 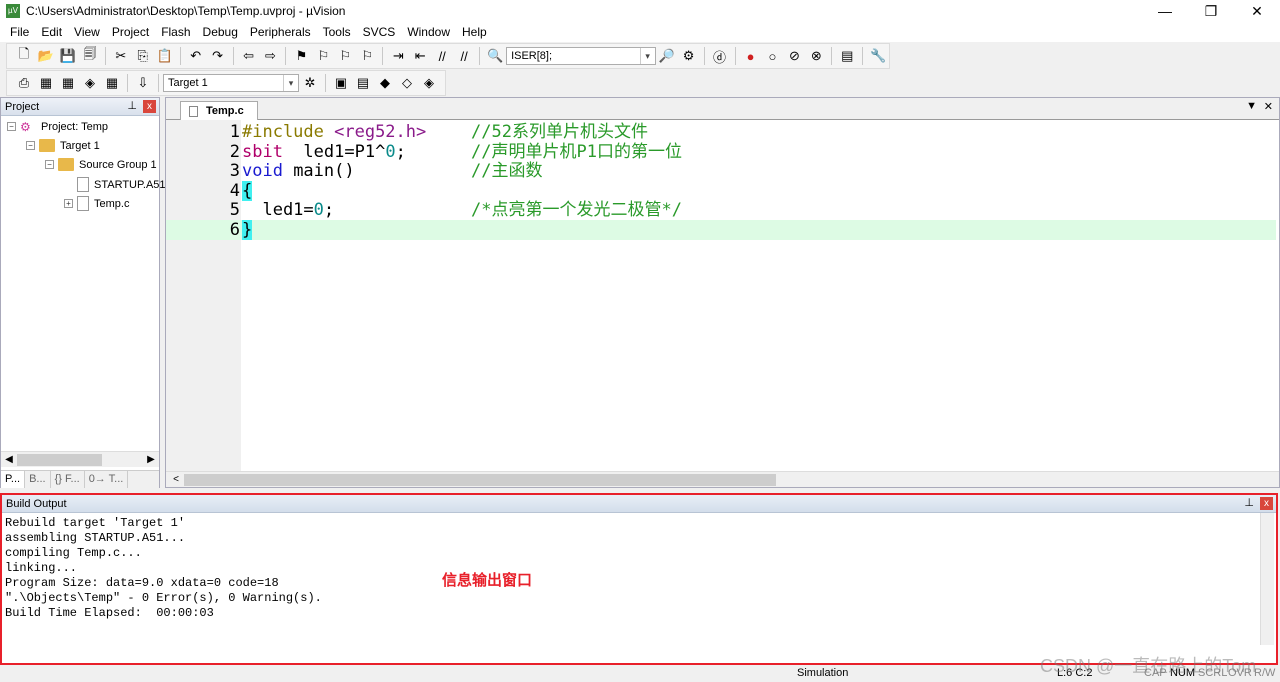 I want to click on prev-bookmark-icon: ⚐, so click(x=323, y=56).